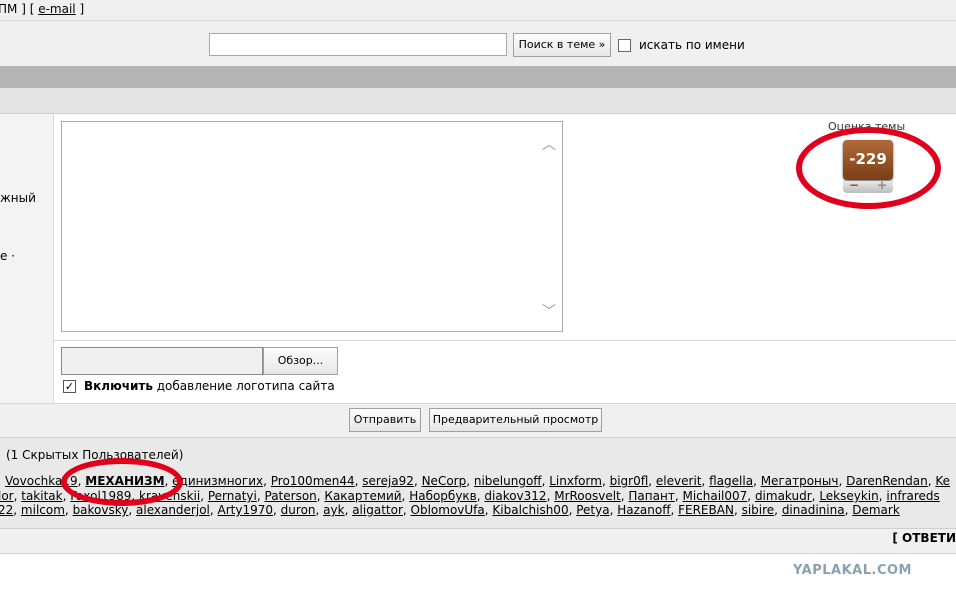 Image resolution: width=956 pixels, height=600 pixels. Describe the element at coordinates (508, 481) in the screenshot. I see `reader-username-link: nibelungoff` at that location.